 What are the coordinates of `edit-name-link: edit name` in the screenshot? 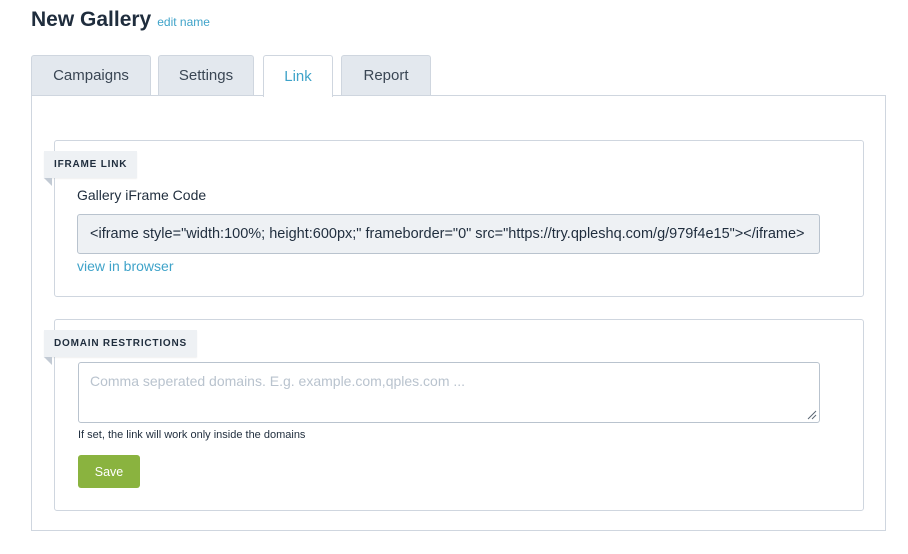 It's located at (183, 22).